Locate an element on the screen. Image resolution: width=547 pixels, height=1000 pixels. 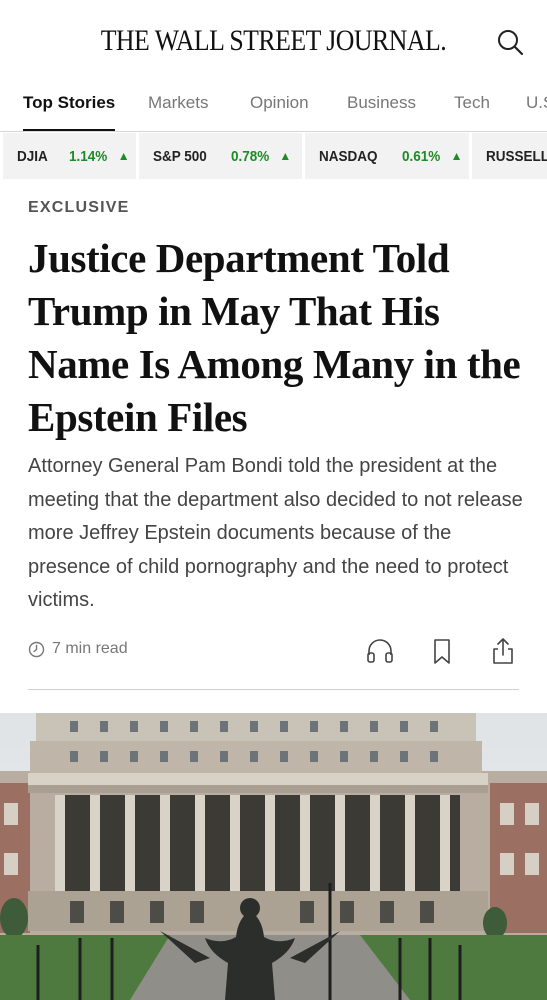
ticker-name: RUSSELL is located at coordinates (516, 156).